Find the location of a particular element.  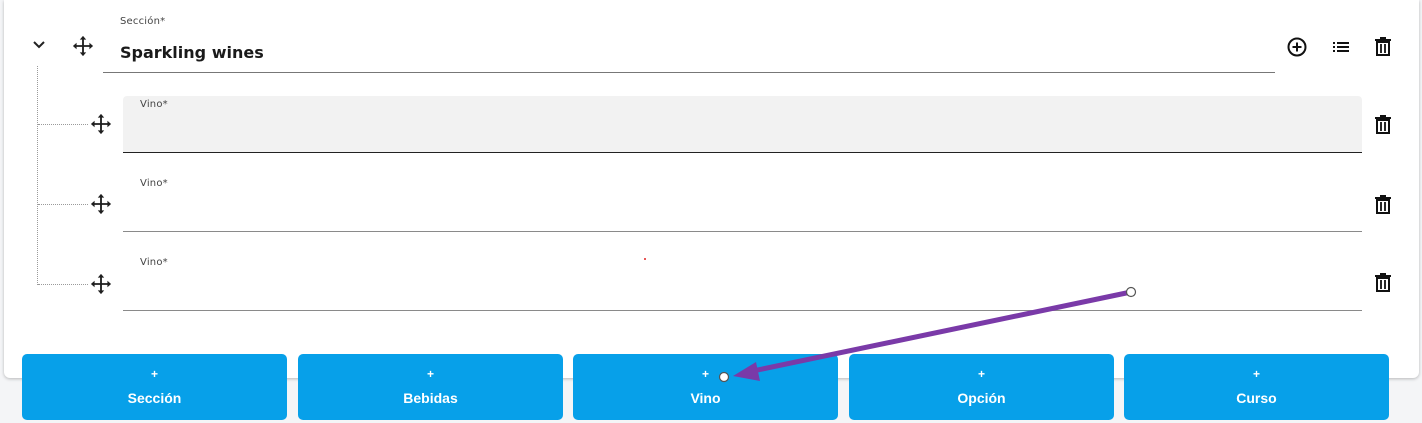

button-label: Opción is located at coordinates (981, 398).